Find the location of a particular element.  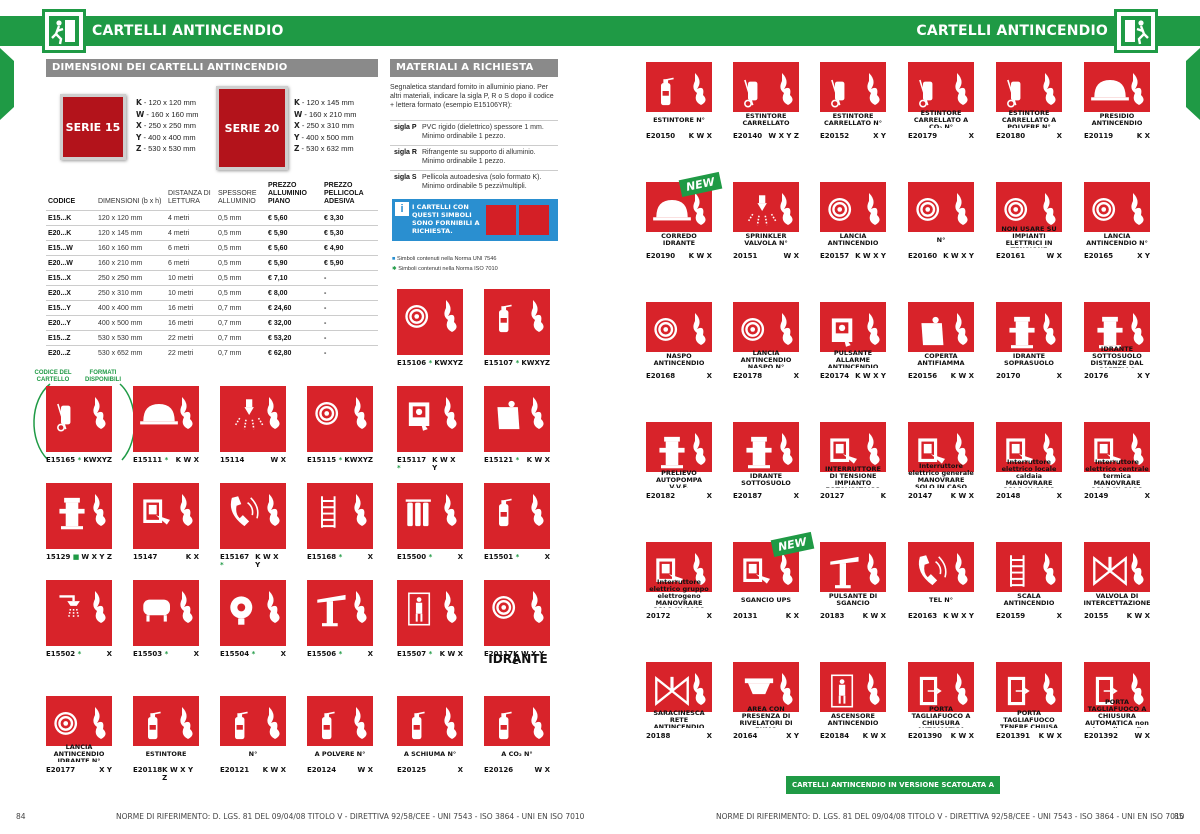

sign-caption: E20182 X is located at coordinates (679, 496).